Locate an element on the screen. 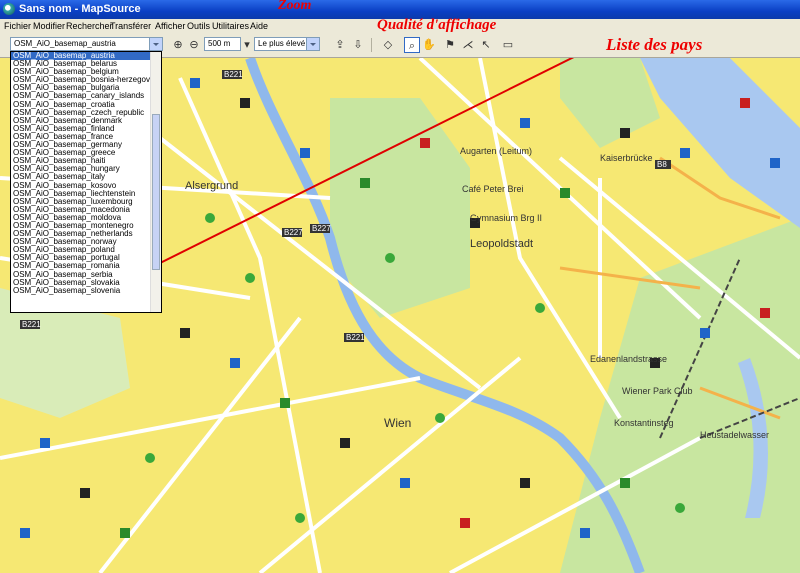 This screenshot has width=800, height=573. map-product-dropdown-arrow is located at coordinates (155, 44).